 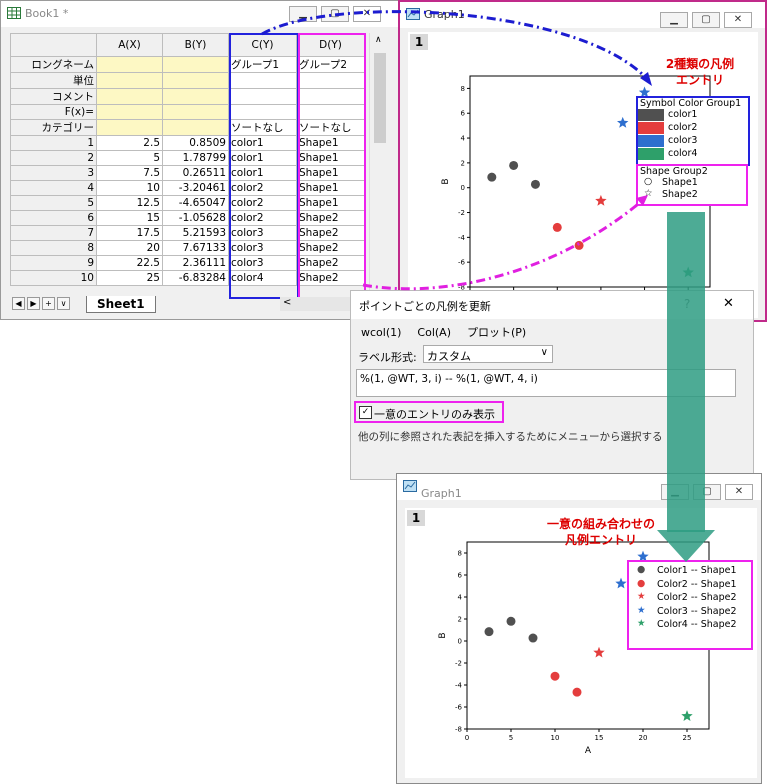 I want to click on maximize-button: ▢, so click(x=335, y=14).